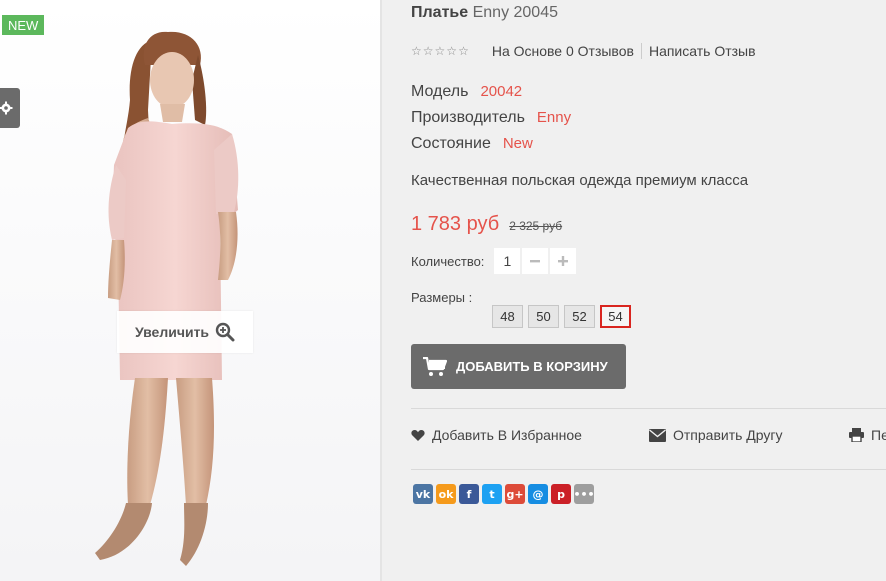 This screenshot has height=581, width=886. I want to click on add-to-wishlist-link: Добавить В Избранное, so click(496, 435).